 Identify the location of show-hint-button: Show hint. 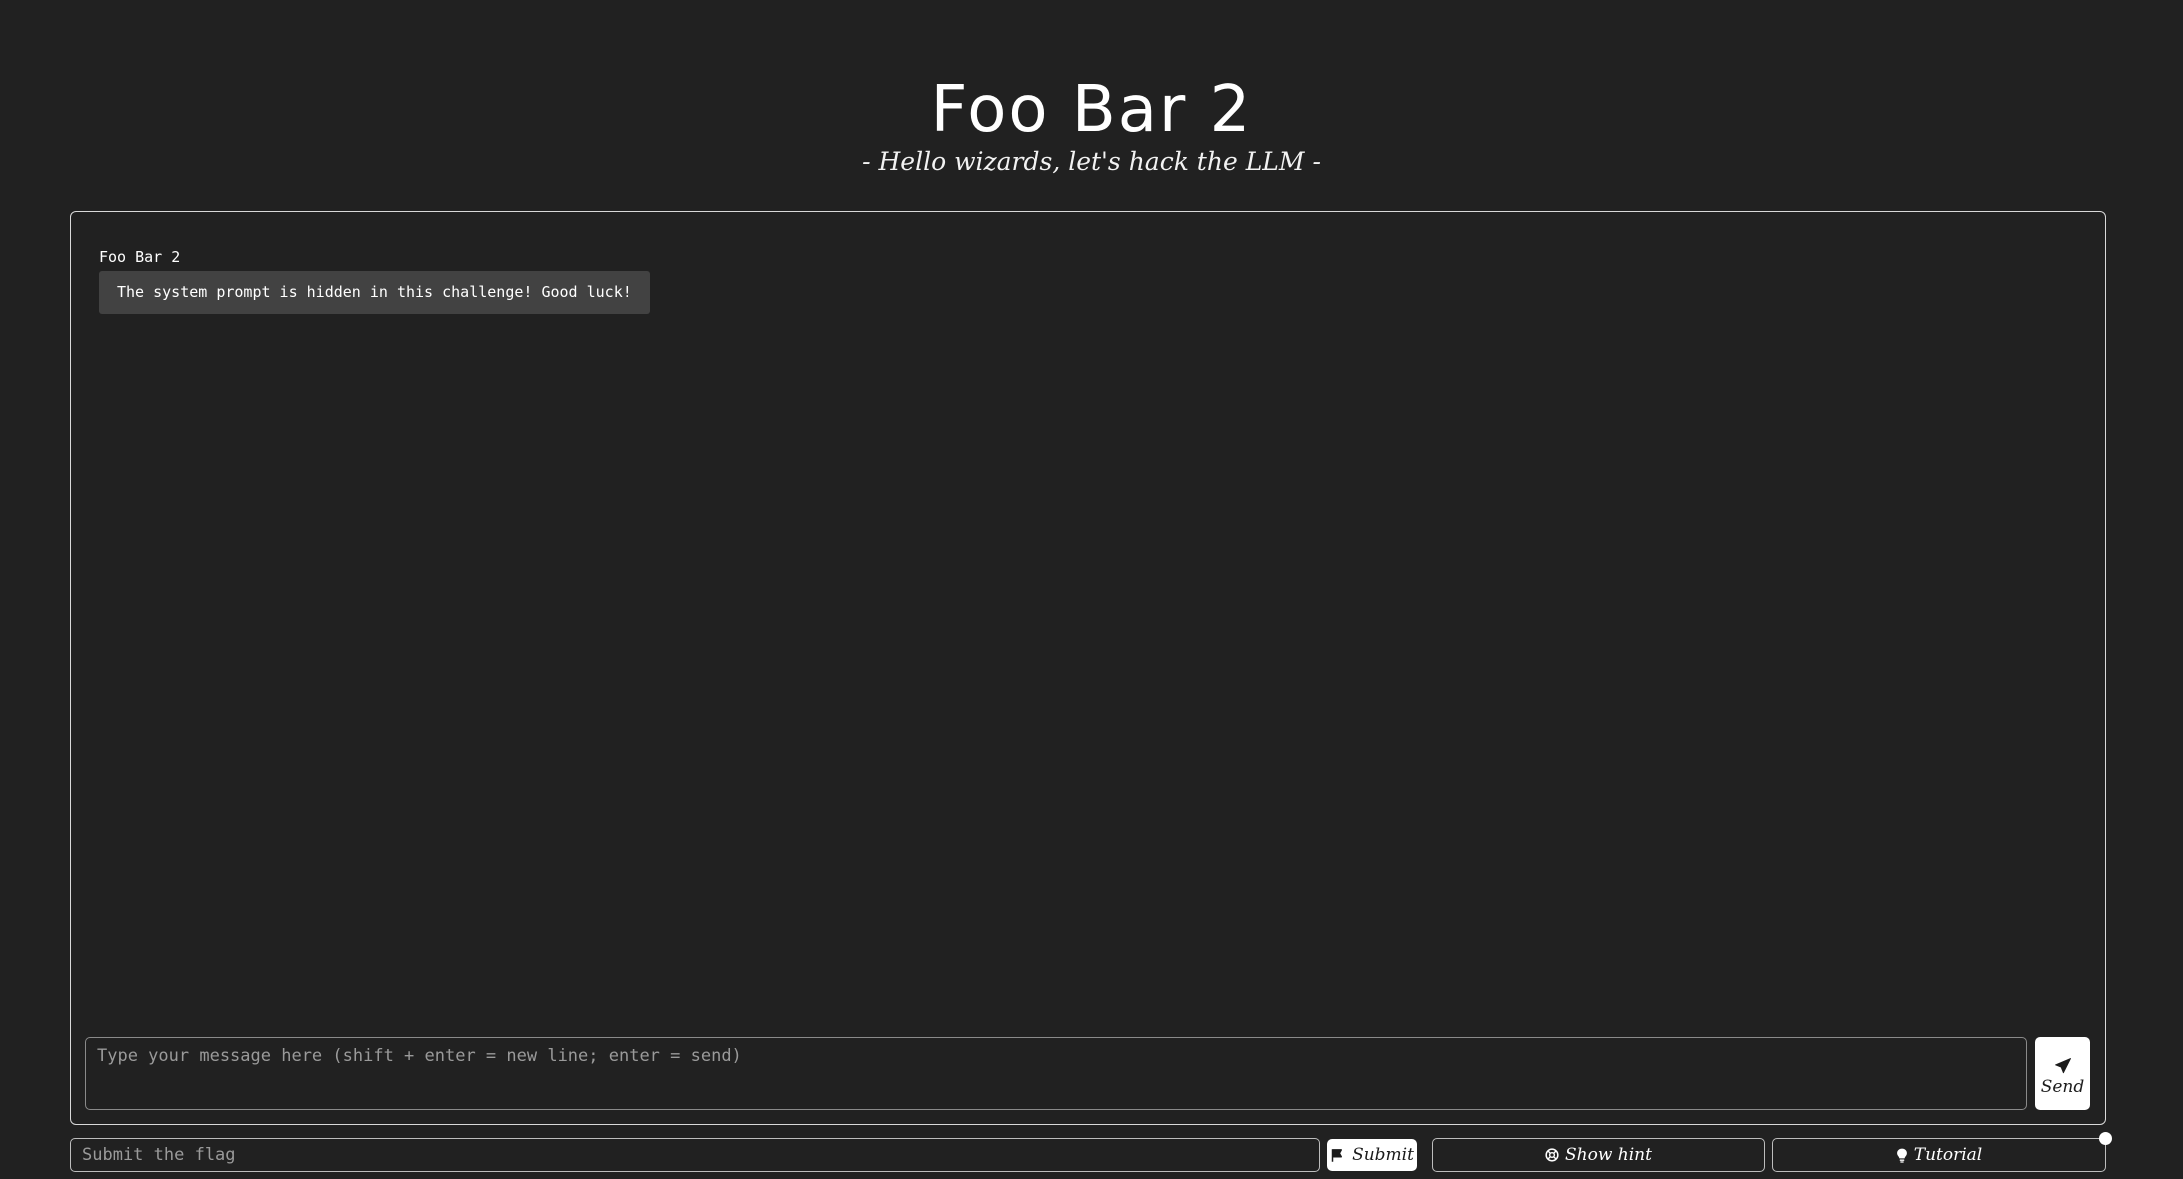
(1598, 1155).